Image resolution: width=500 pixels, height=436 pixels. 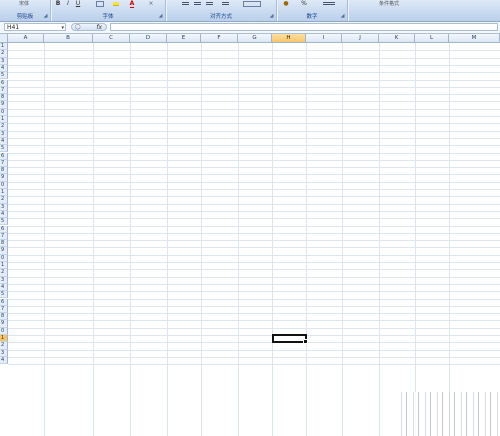 What do you see at coordinates (62, 28) in the screenshot?
I see `name-box-dropdown-icon: ▾` at bounding box center [62, 28].